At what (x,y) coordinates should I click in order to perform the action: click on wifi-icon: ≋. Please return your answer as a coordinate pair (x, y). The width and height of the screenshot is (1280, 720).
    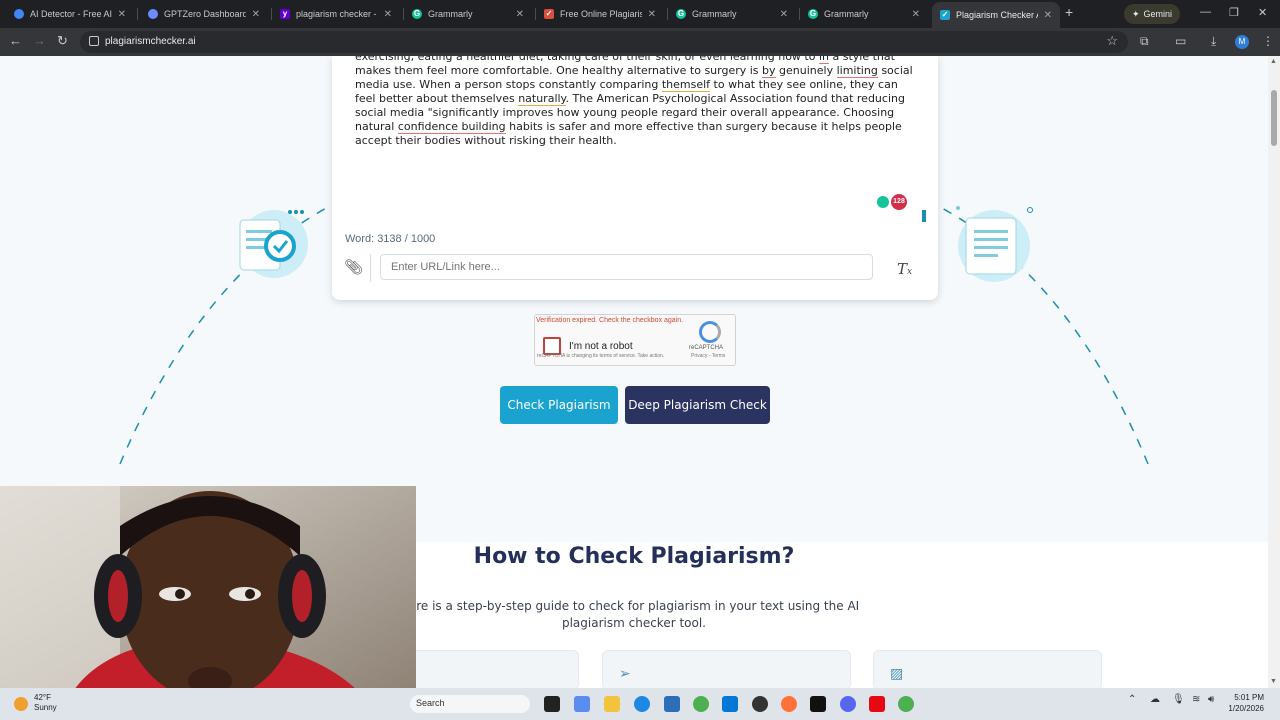
    Looking at the image, I should click on (1196, 699).